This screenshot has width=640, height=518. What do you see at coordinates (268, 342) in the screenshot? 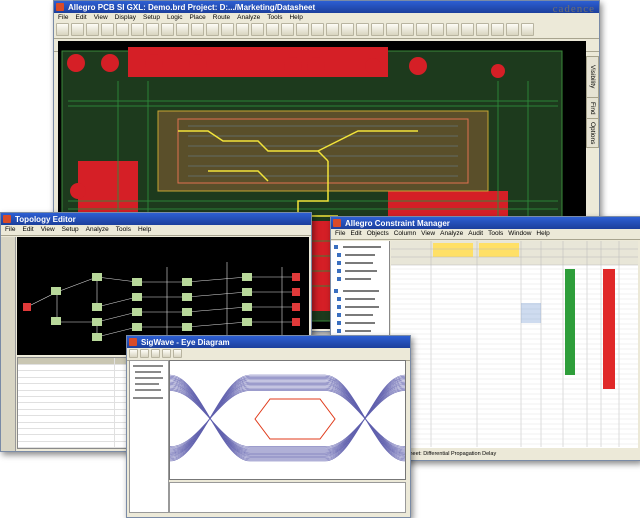
I see `eye-title-bar: SigWave - Eye Diagram` at bounding box center [268, 342].